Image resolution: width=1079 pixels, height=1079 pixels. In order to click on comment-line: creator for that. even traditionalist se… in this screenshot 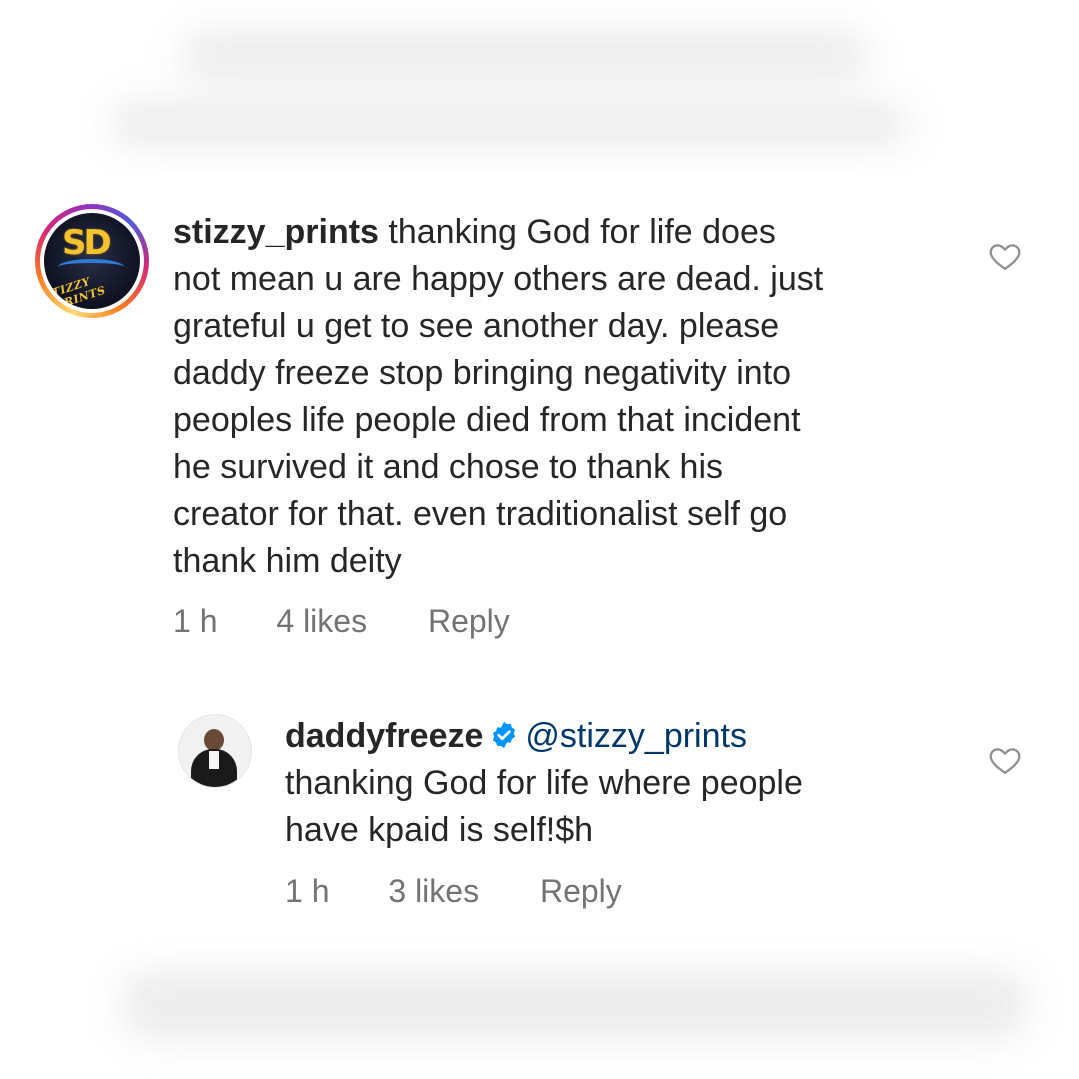, I will do `click(480, 514)`.